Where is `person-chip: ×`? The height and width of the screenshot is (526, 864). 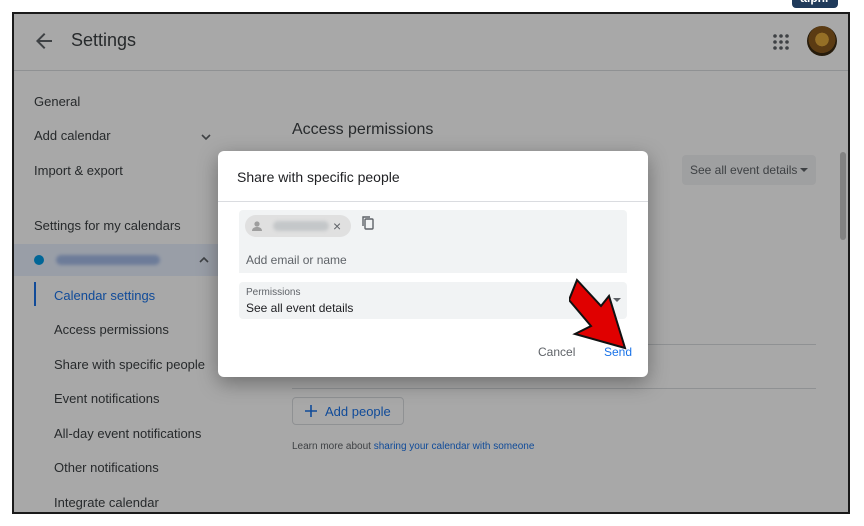 person-chip: × is located at coordinates (298, 226).